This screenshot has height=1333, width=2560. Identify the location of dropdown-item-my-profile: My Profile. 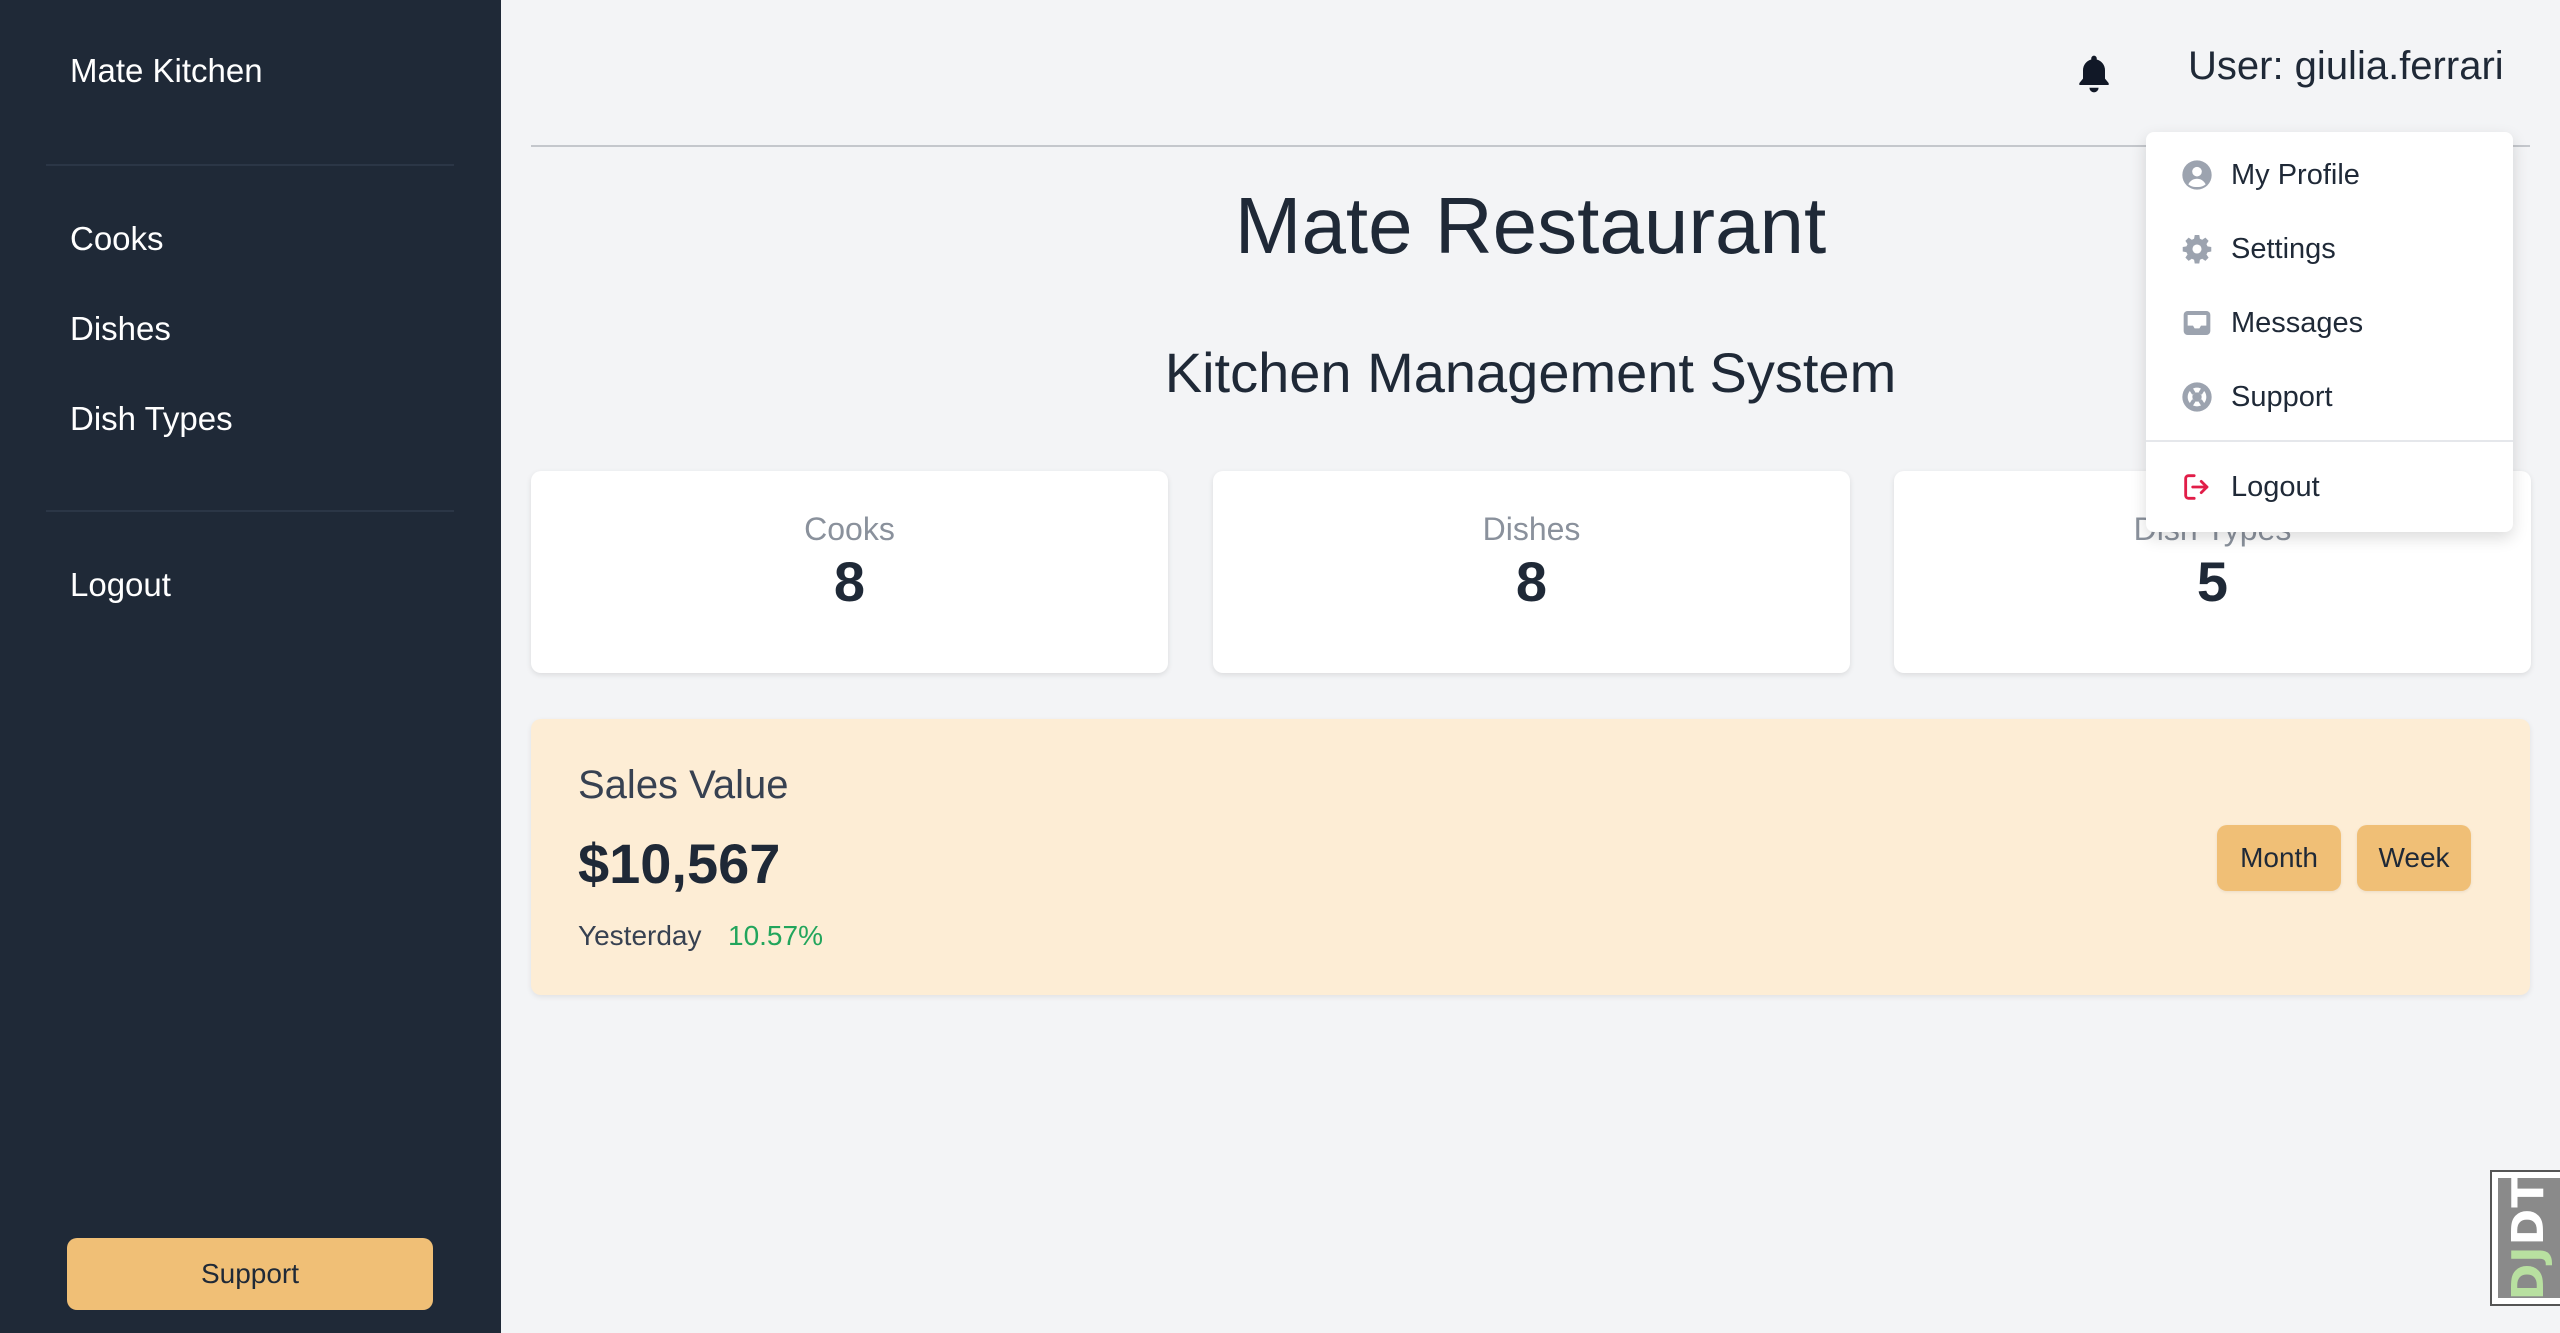
(2329, 175).